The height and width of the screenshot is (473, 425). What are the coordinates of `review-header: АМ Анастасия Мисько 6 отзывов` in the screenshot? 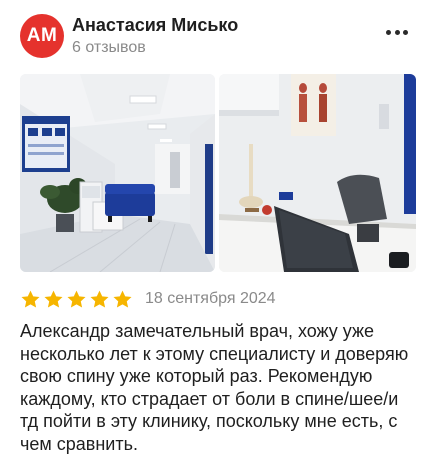 It's located at (215, 37).